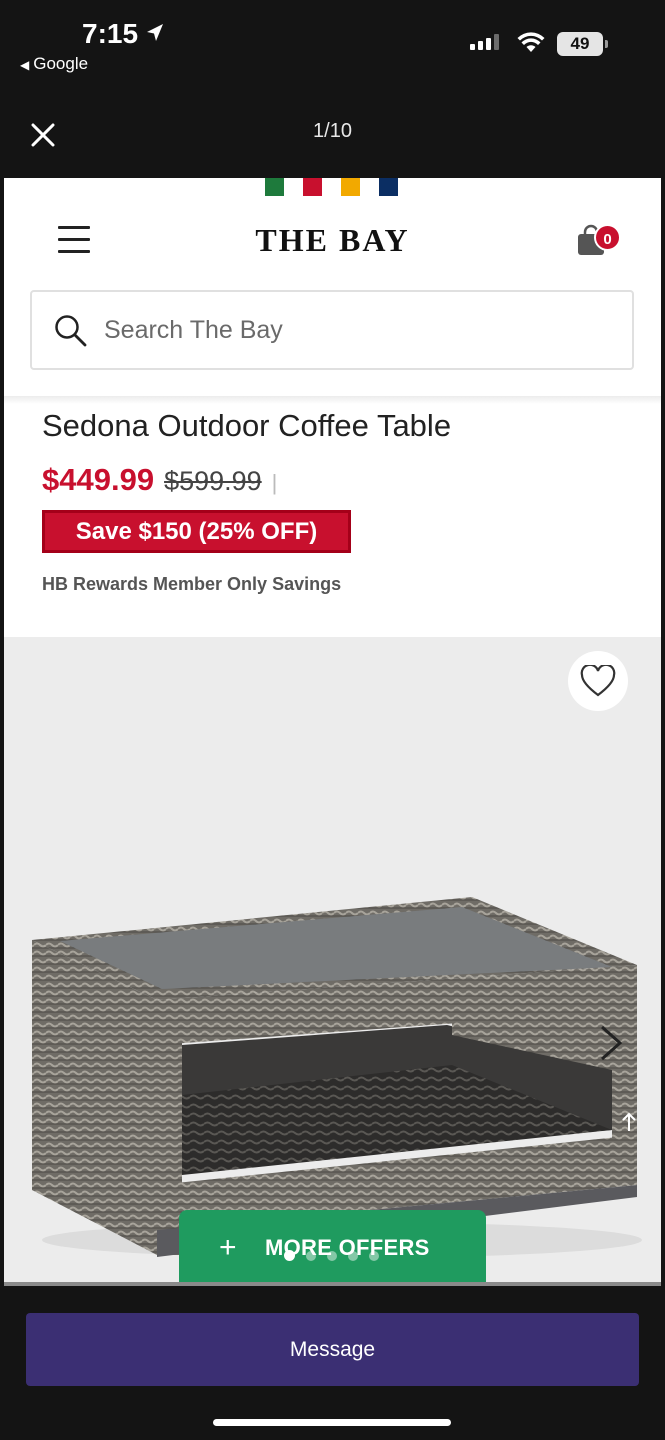 This screenshot has height=1440, width=665. What do you see at coordinates (332, 1349) in the screenshot?
I see `message-button: Message` at bounding box center [332, 1349].